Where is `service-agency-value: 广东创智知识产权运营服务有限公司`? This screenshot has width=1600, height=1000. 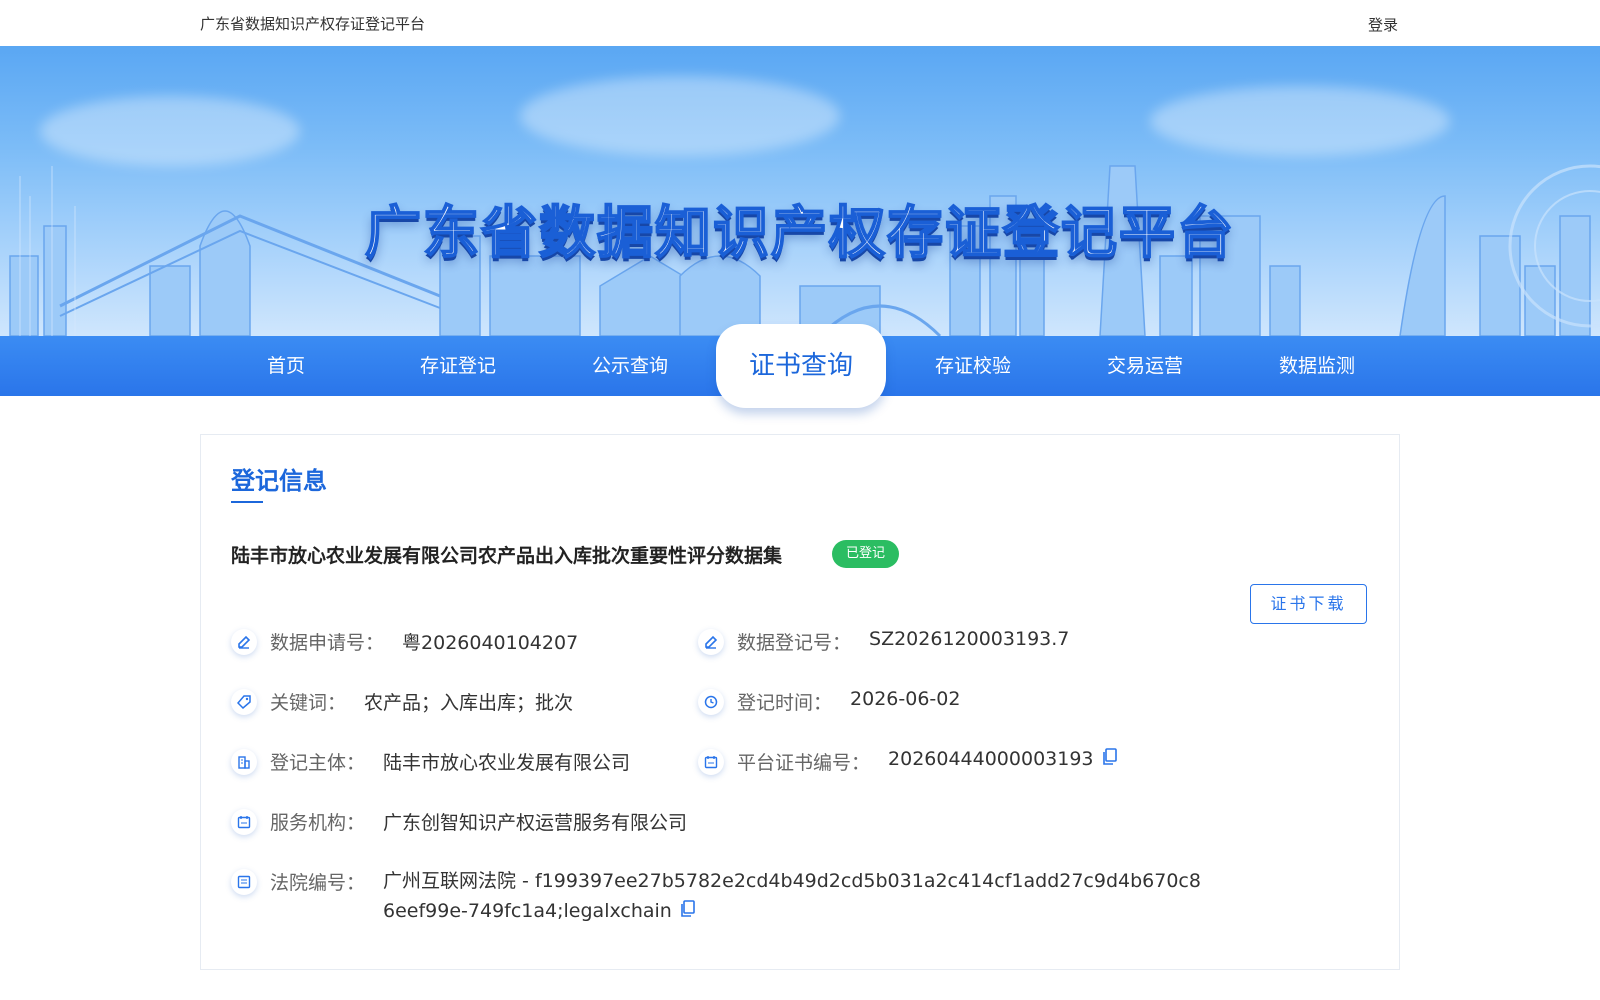
service-agency-value: 广东创智知识产权运营服务有限公司 is located at coordinates (535, 823).